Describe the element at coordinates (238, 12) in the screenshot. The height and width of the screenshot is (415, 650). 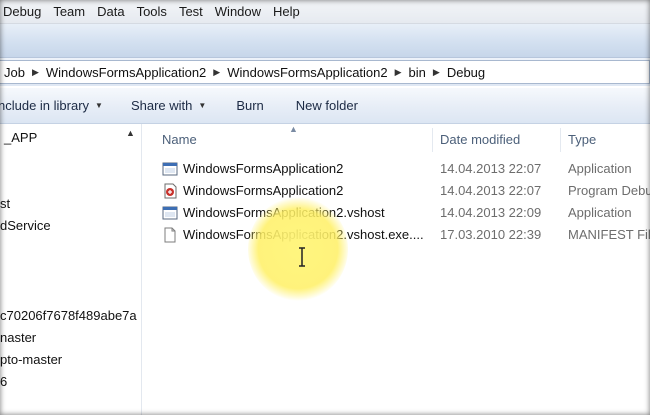
I see `menu-window: Window` at that location.